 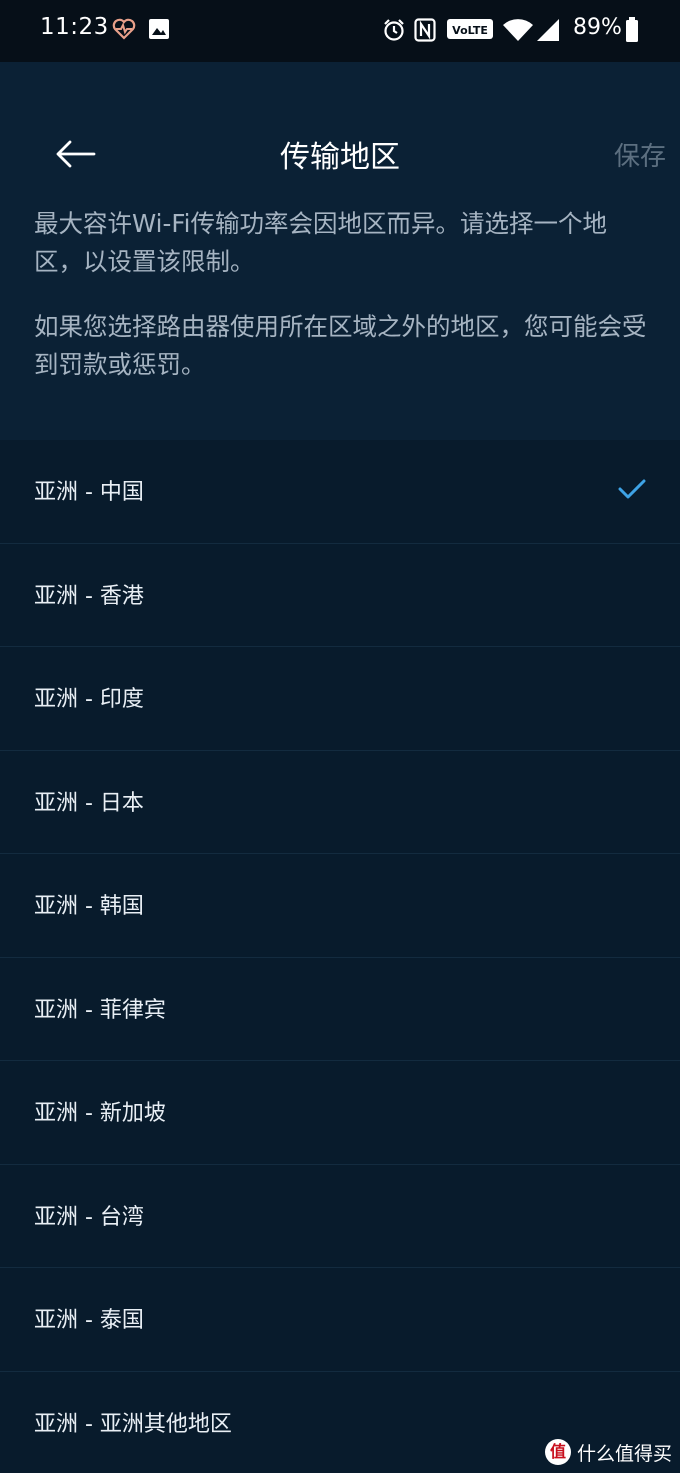 I want to click on watermark: 值 什么值得买, so click(x=608, y=1452).